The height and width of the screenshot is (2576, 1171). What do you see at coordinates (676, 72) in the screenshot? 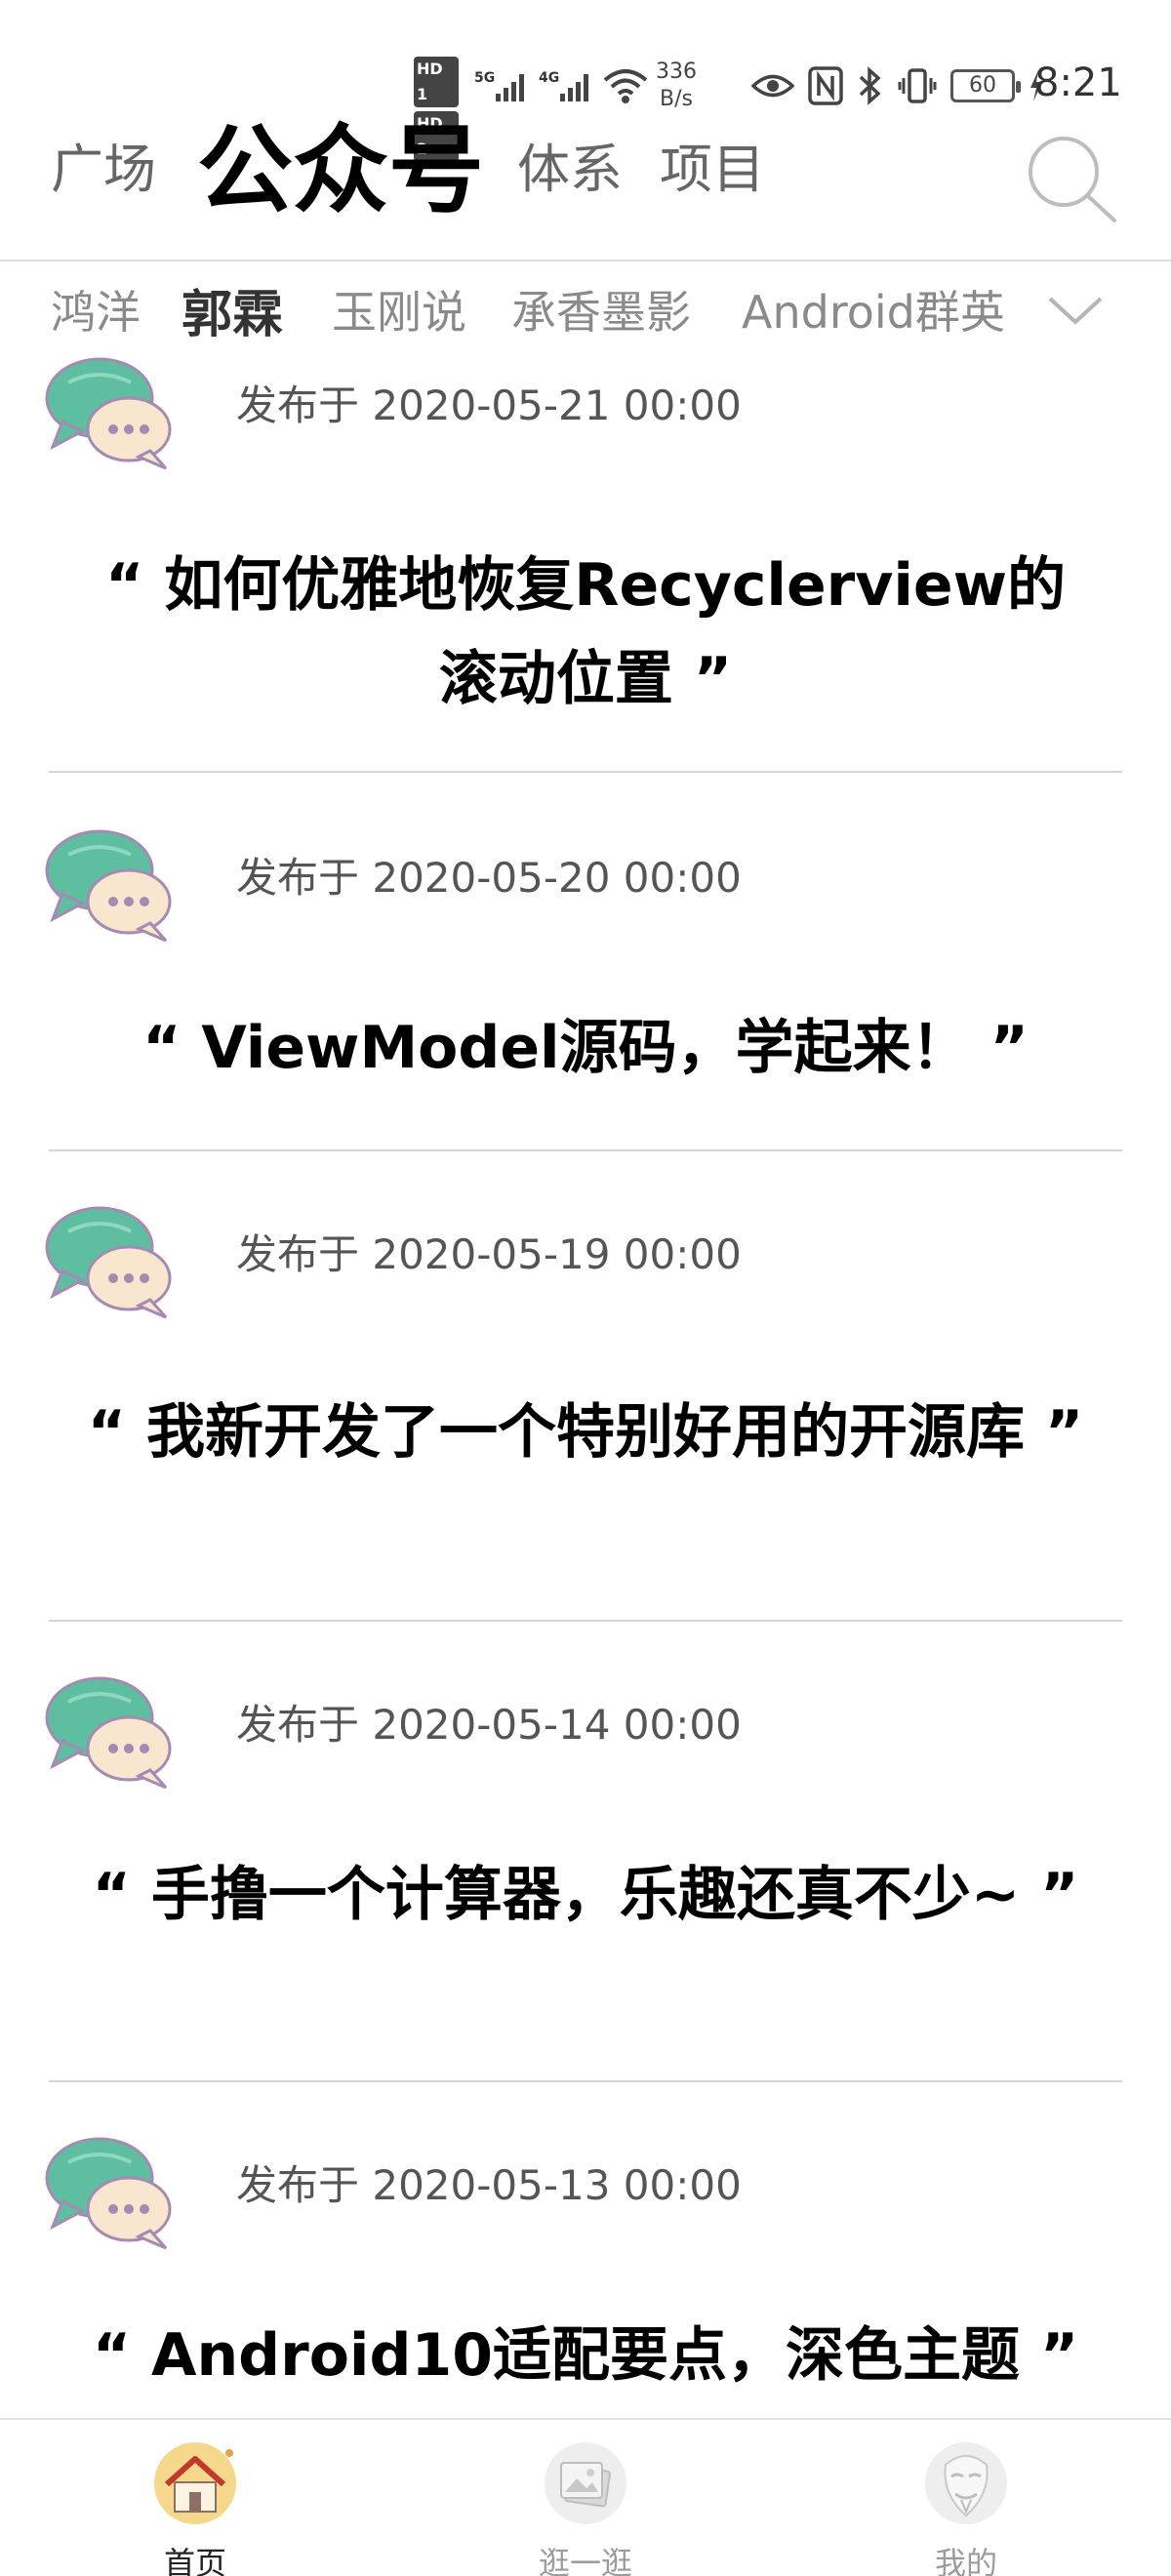
I see `network-speed-value: 336` at bounding box center [676, 72].